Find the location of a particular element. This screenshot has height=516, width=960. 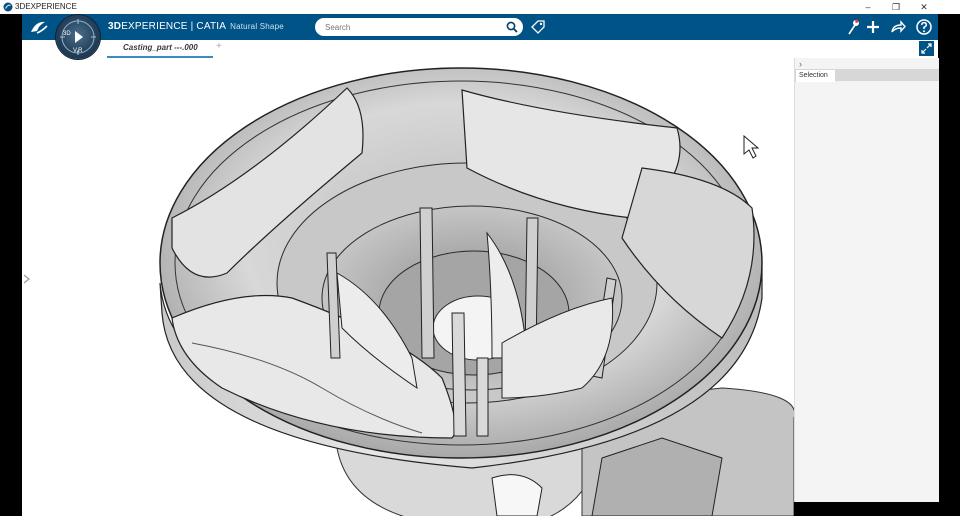

brand-main: EXPERIENCE | CATIA is located at coordinates (174, 26).